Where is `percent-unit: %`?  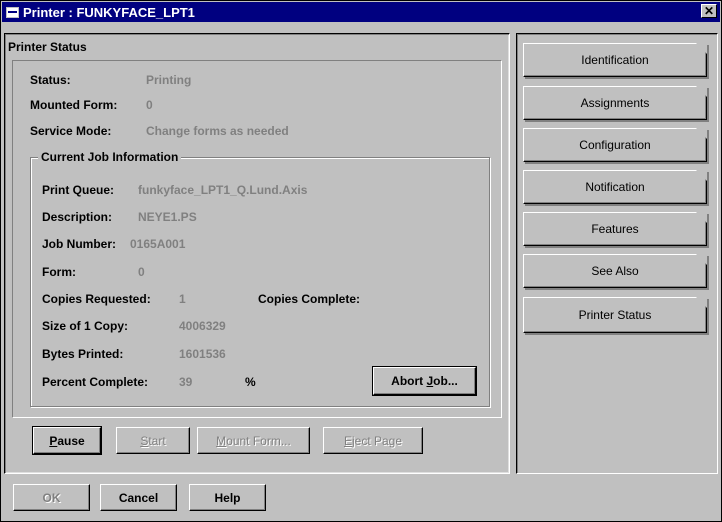
percent-unit: % is located at coordinates (250, 382).